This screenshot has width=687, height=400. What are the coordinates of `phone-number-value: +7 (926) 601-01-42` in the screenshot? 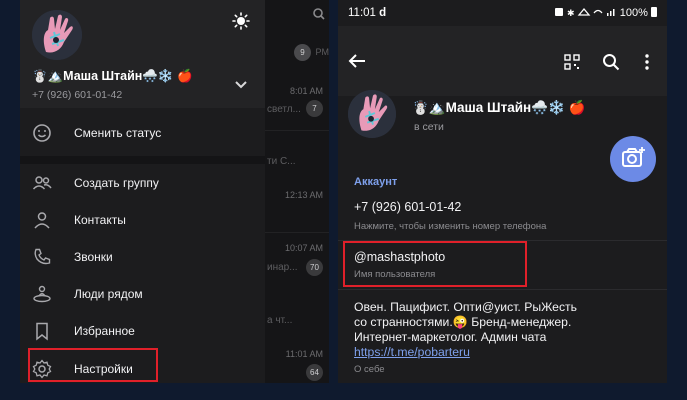 It's located at (407, 207).